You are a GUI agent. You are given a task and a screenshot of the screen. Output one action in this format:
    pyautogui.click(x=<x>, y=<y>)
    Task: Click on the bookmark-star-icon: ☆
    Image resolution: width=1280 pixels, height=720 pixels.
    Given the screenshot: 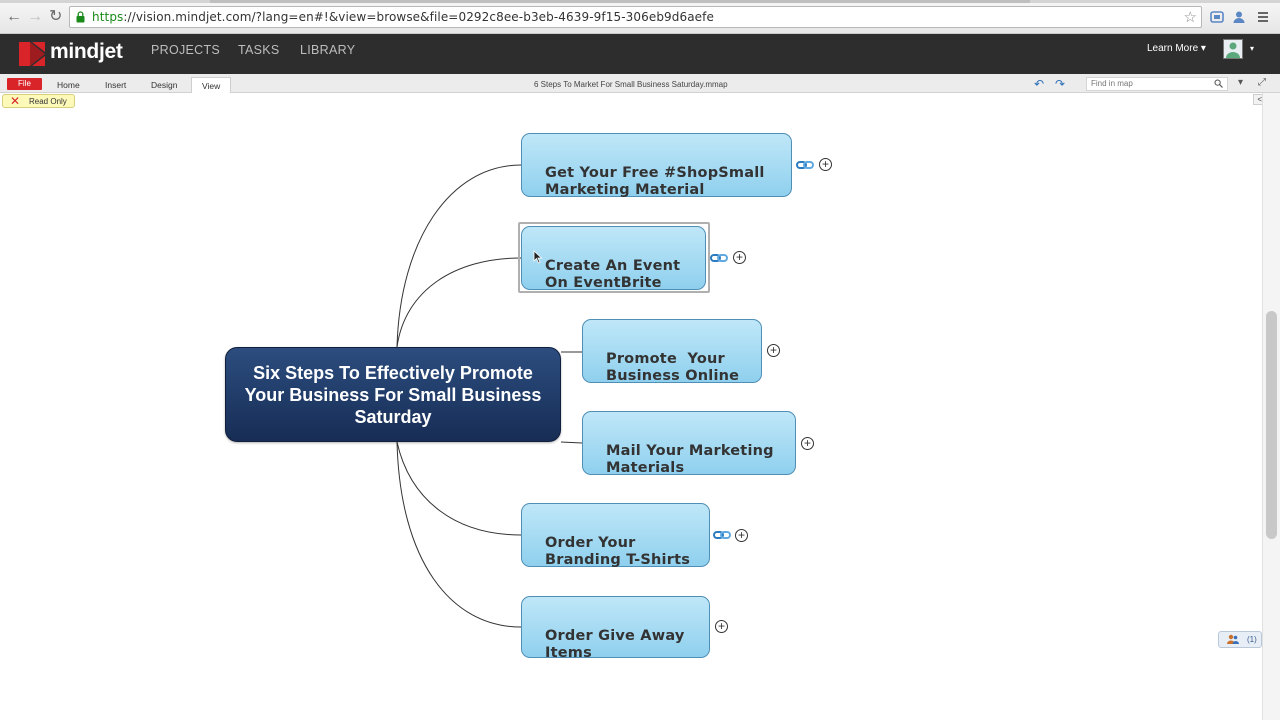 What is the action you would take?
    pyautogui.click(x=1190, y=17)
    